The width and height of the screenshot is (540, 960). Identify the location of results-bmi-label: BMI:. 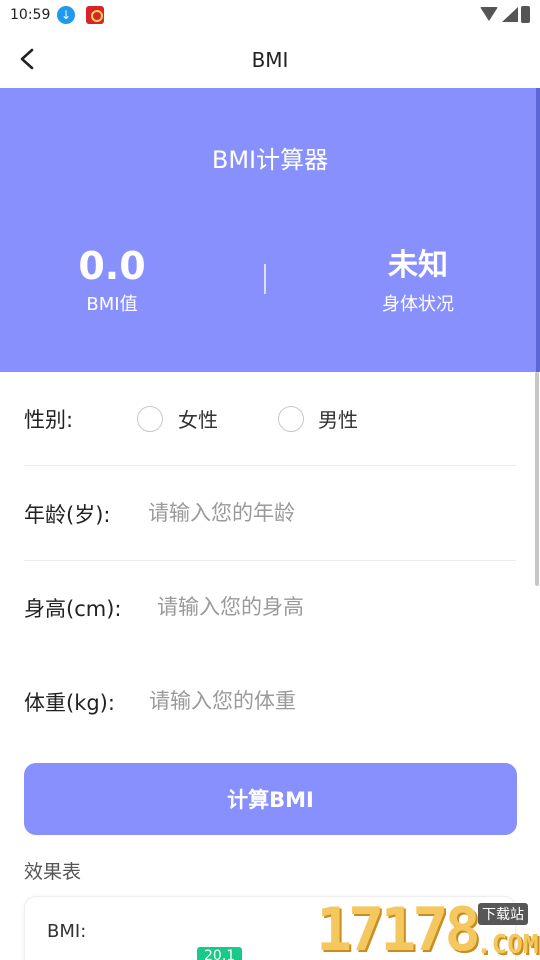
(67, 931).